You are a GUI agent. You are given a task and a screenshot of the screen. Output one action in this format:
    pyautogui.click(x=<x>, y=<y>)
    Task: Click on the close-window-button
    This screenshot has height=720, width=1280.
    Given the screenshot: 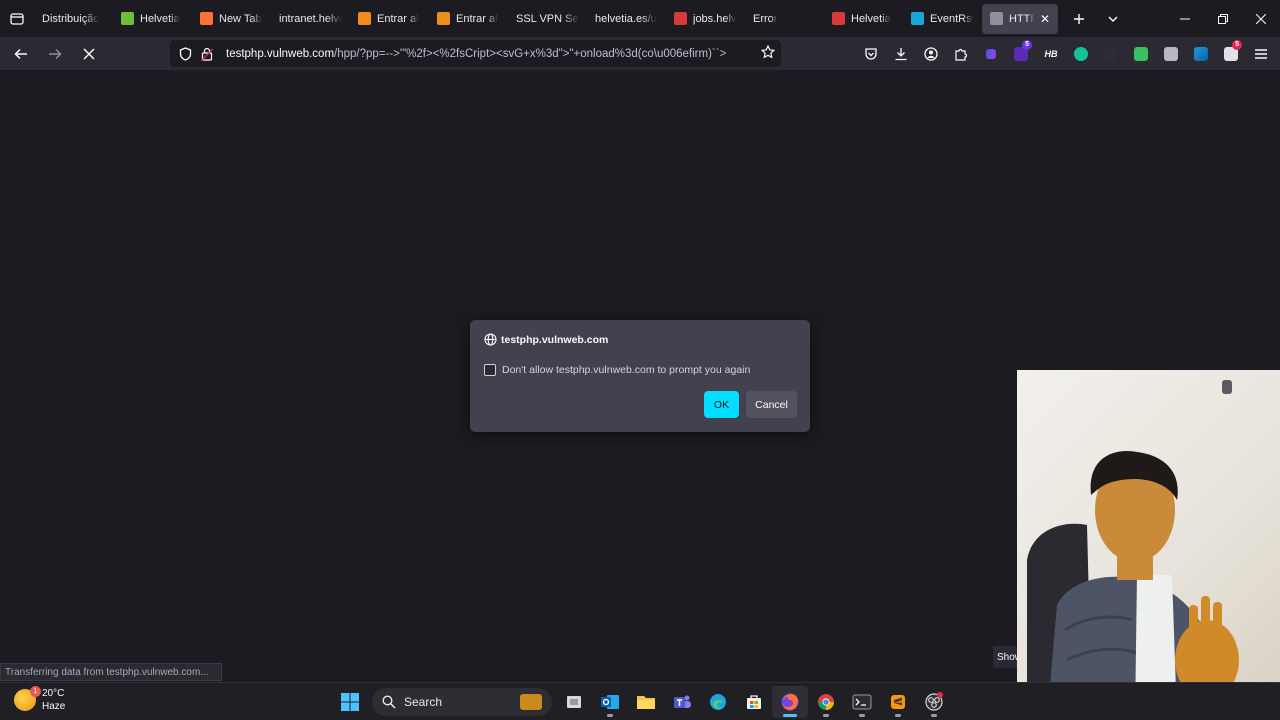 What is the action you would take?
    pyautogui.click(x=1261, y=18)
    